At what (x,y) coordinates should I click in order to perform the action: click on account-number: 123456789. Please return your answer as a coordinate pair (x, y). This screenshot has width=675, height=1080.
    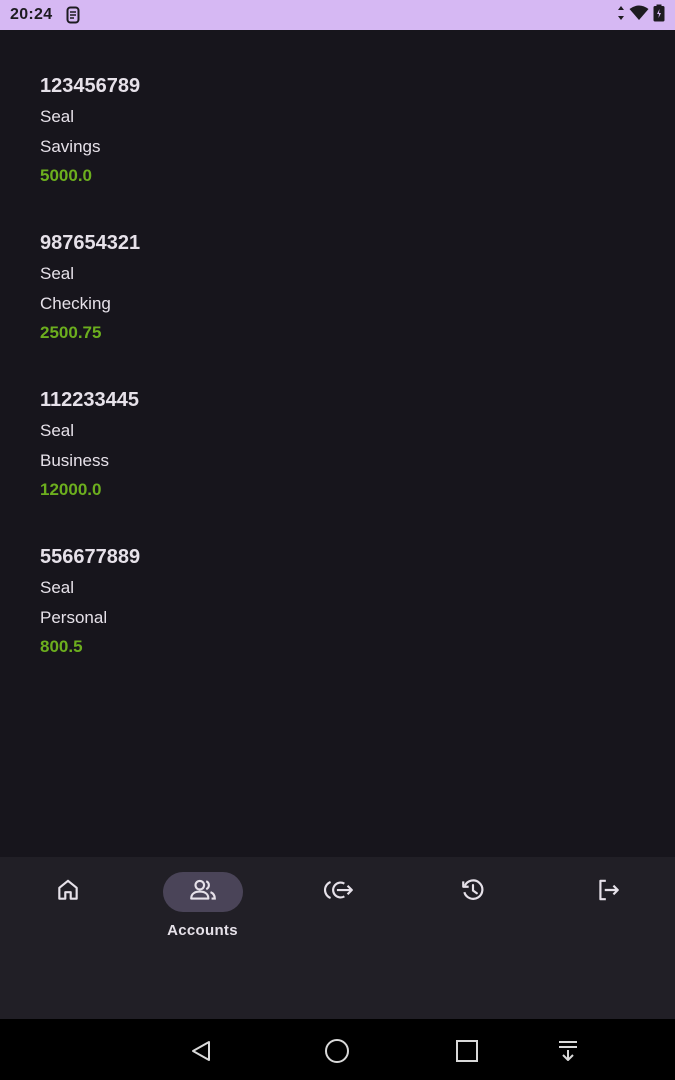
    Looking at the image, I should click on (90, 86).